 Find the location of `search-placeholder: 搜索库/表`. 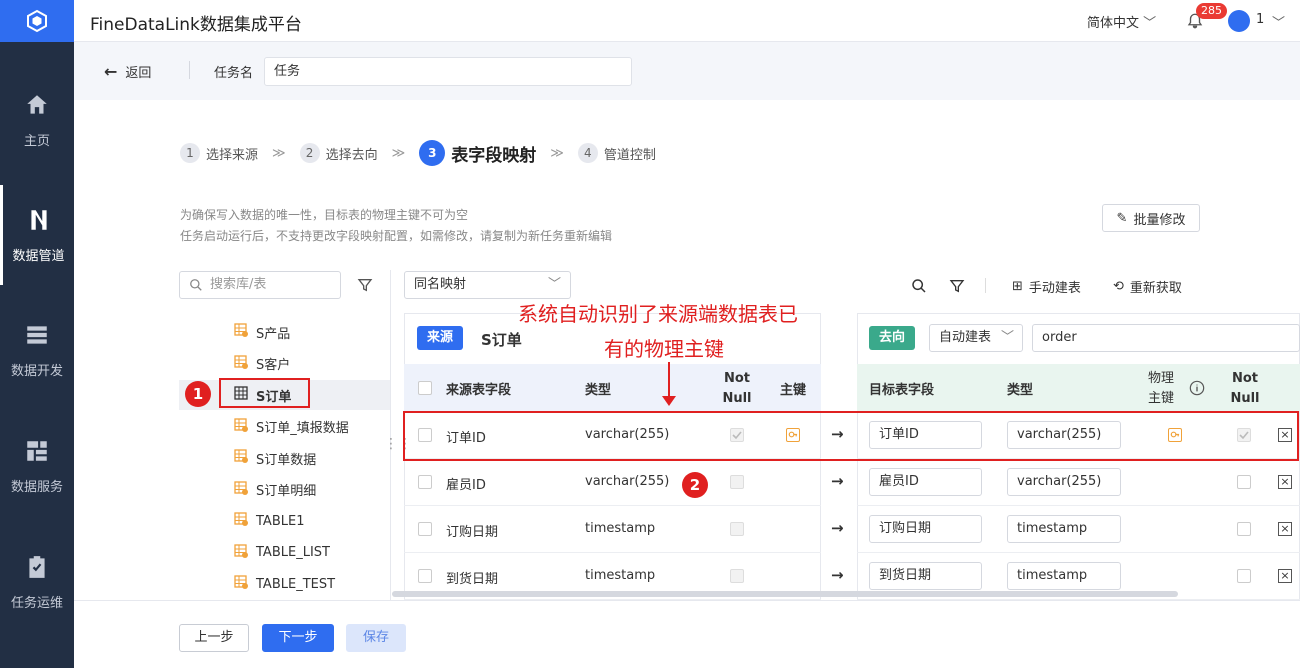

search-placeholder: 搜索库/表 is located at coordinates (238, 284).